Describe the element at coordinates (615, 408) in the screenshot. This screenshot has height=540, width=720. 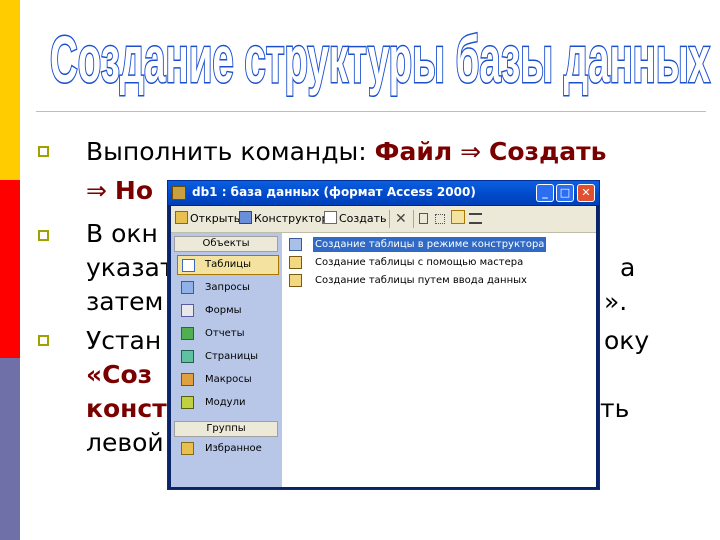
I see `bullet-3-text-line3-tail: ть` at that location.